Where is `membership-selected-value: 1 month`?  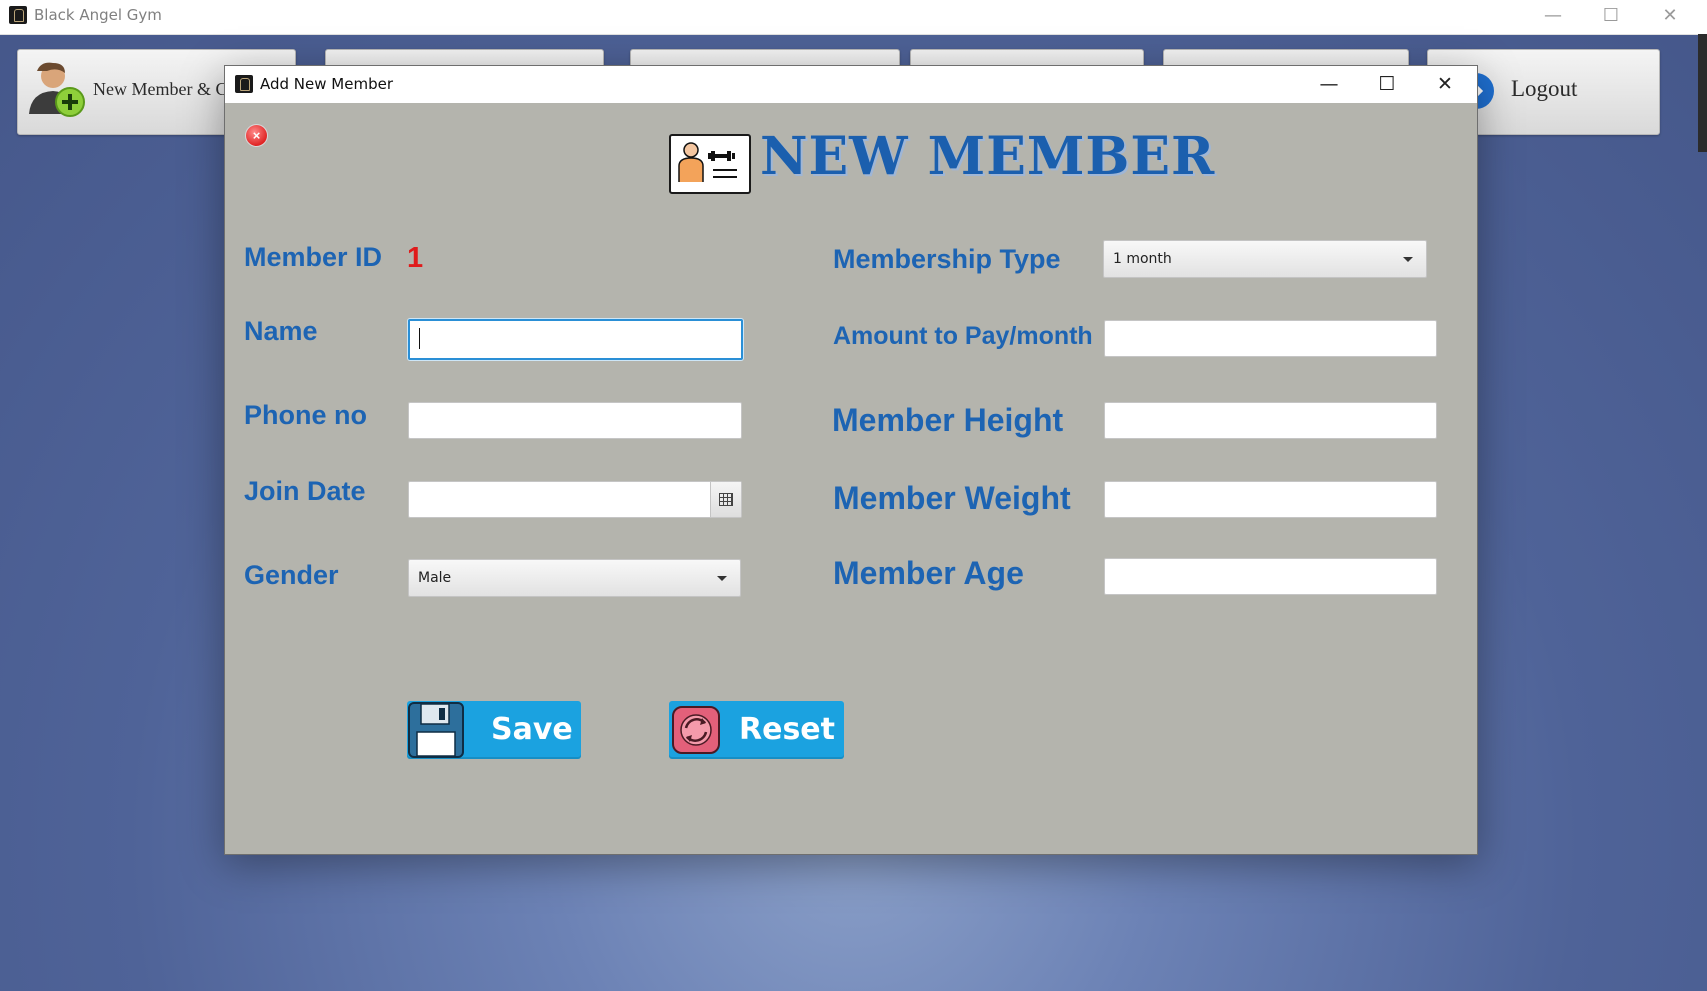
membership-selected-value: 1 month is located at coordinates (1142, 259).